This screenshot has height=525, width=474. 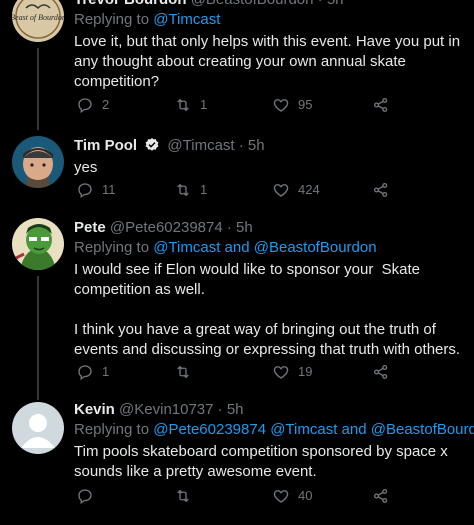 What do you see at coordinates (237, 171) in the screenshot?
I see `tweet-tim-pool: Tim Pool @Timcast · 5h yes 11 1 424` at bounding box center [237, 171].